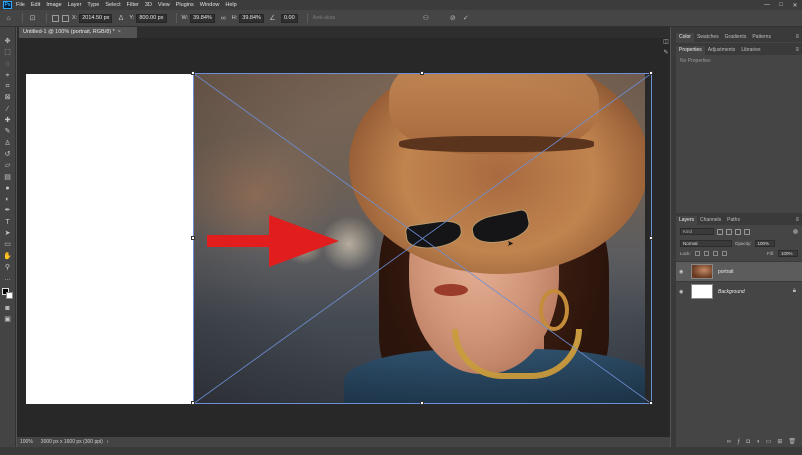  Describe the element at coordinates (747, 231) in the screenshot. I see `filter-shape-icon` at that location.